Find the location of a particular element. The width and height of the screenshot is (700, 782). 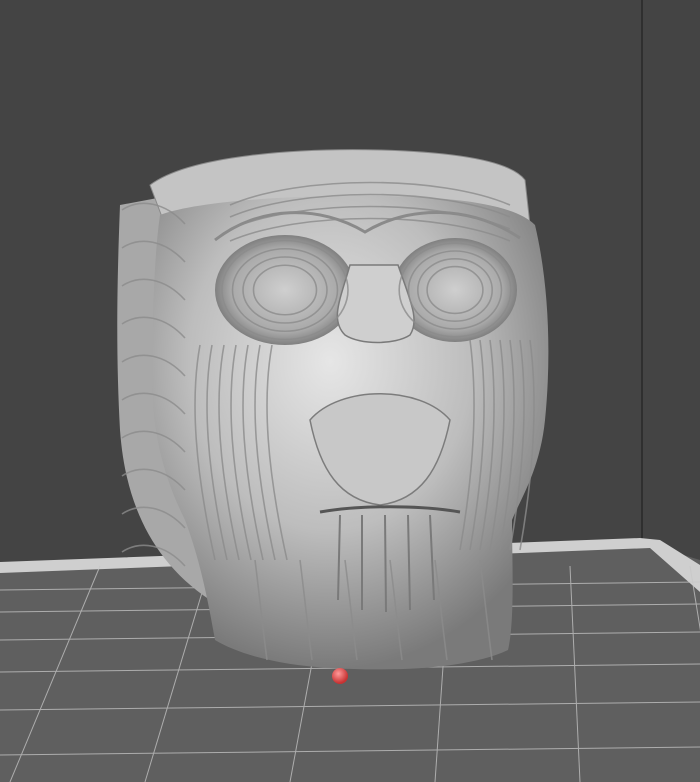

left-eye-socket is located at coordinates (285, 290).